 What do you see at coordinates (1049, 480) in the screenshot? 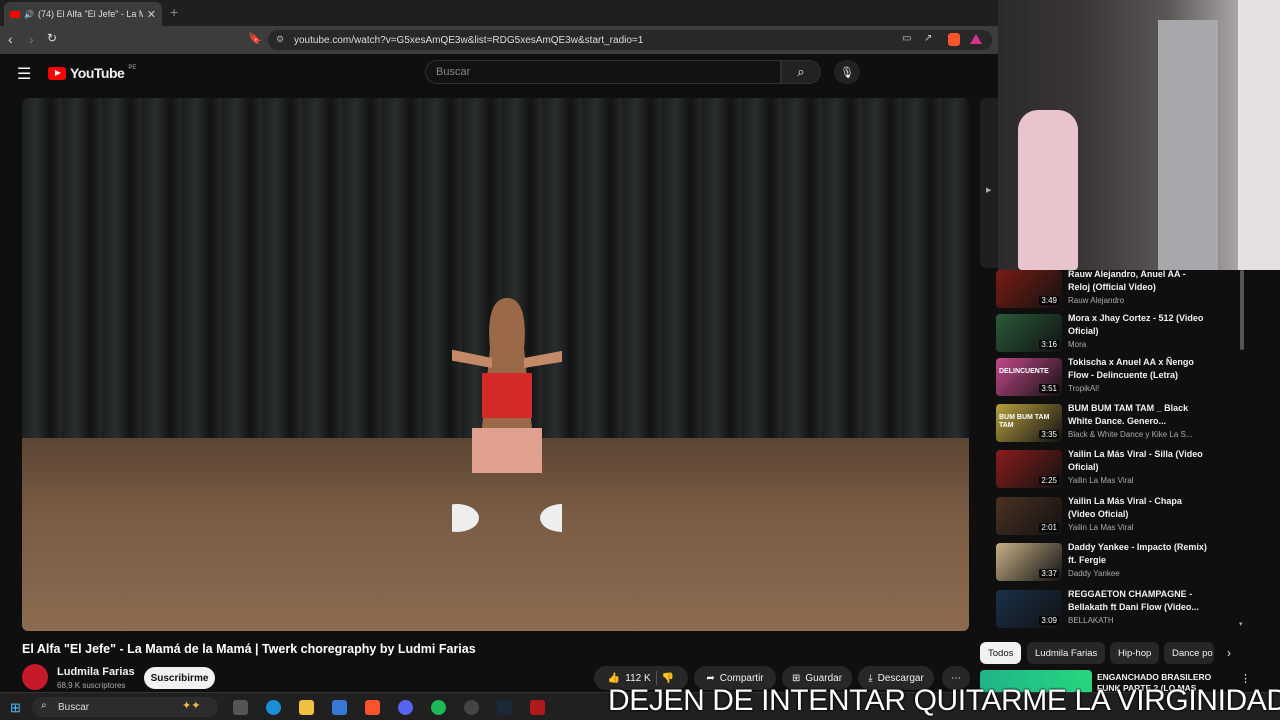
I see `video-duration: 2:25` at bounding box center [1049, 480].